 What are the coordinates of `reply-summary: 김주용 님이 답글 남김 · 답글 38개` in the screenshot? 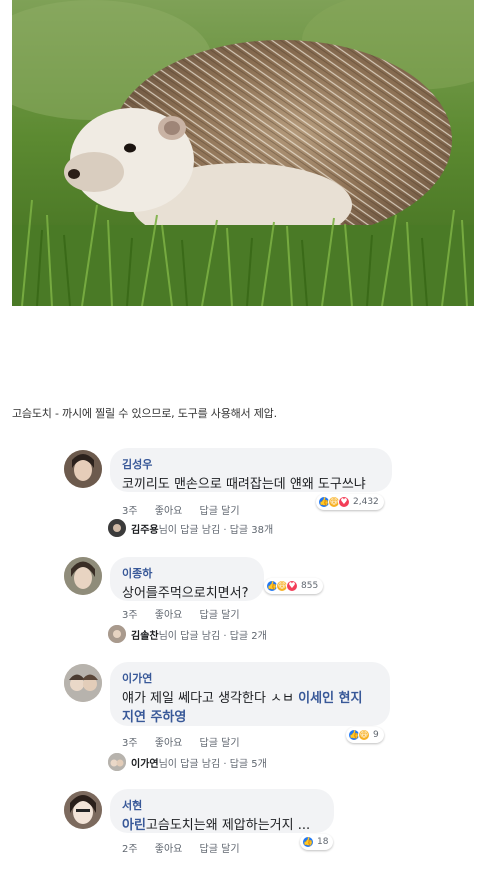 It's located at (190, 528).